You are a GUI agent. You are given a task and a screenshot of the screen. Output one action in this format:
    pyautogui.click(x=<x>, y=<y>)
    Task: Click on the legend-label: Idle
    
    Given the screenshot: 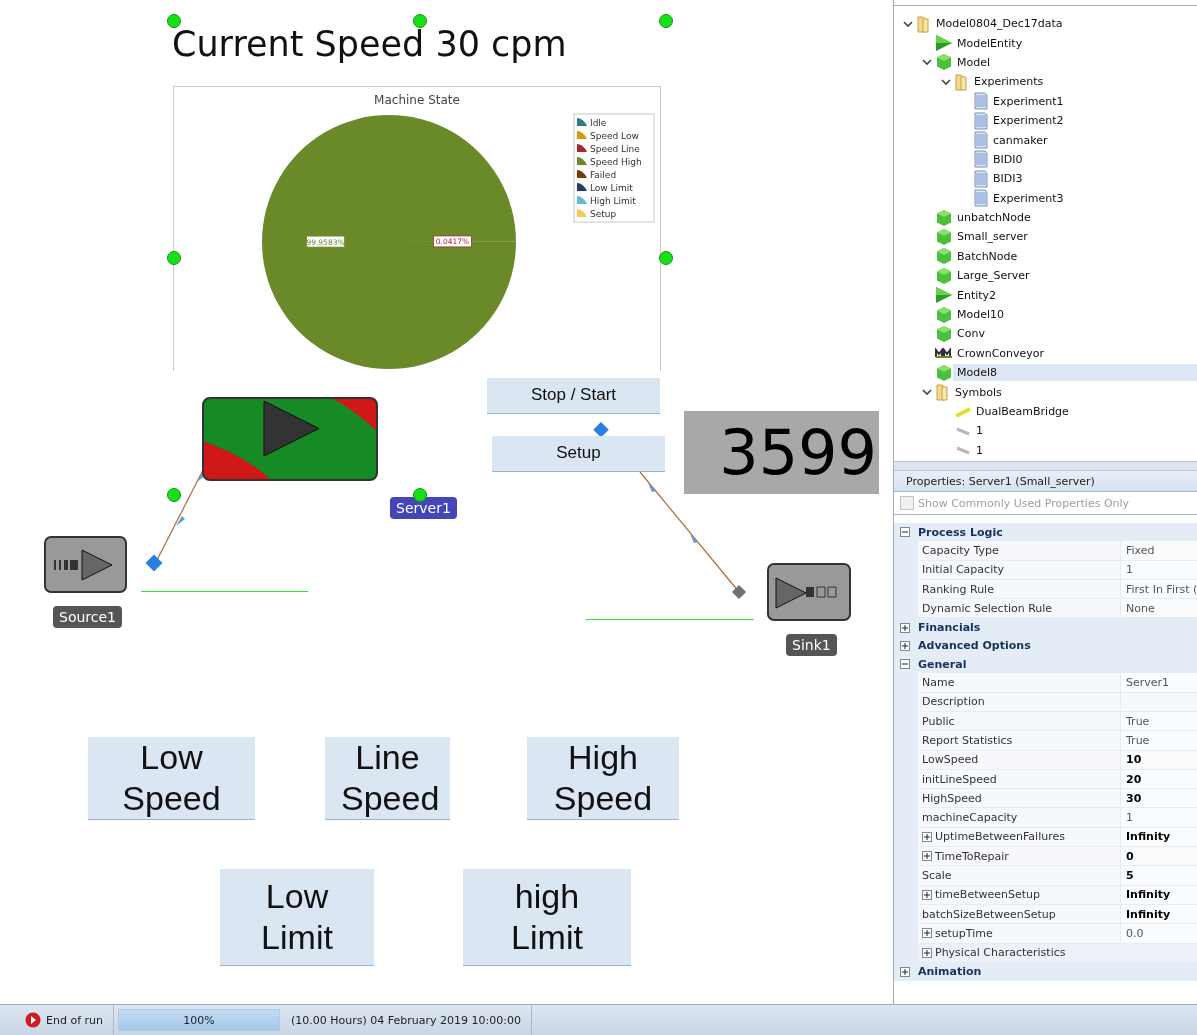 What is the action you would take?
    pyautogui.click(x=598, y=123)
    